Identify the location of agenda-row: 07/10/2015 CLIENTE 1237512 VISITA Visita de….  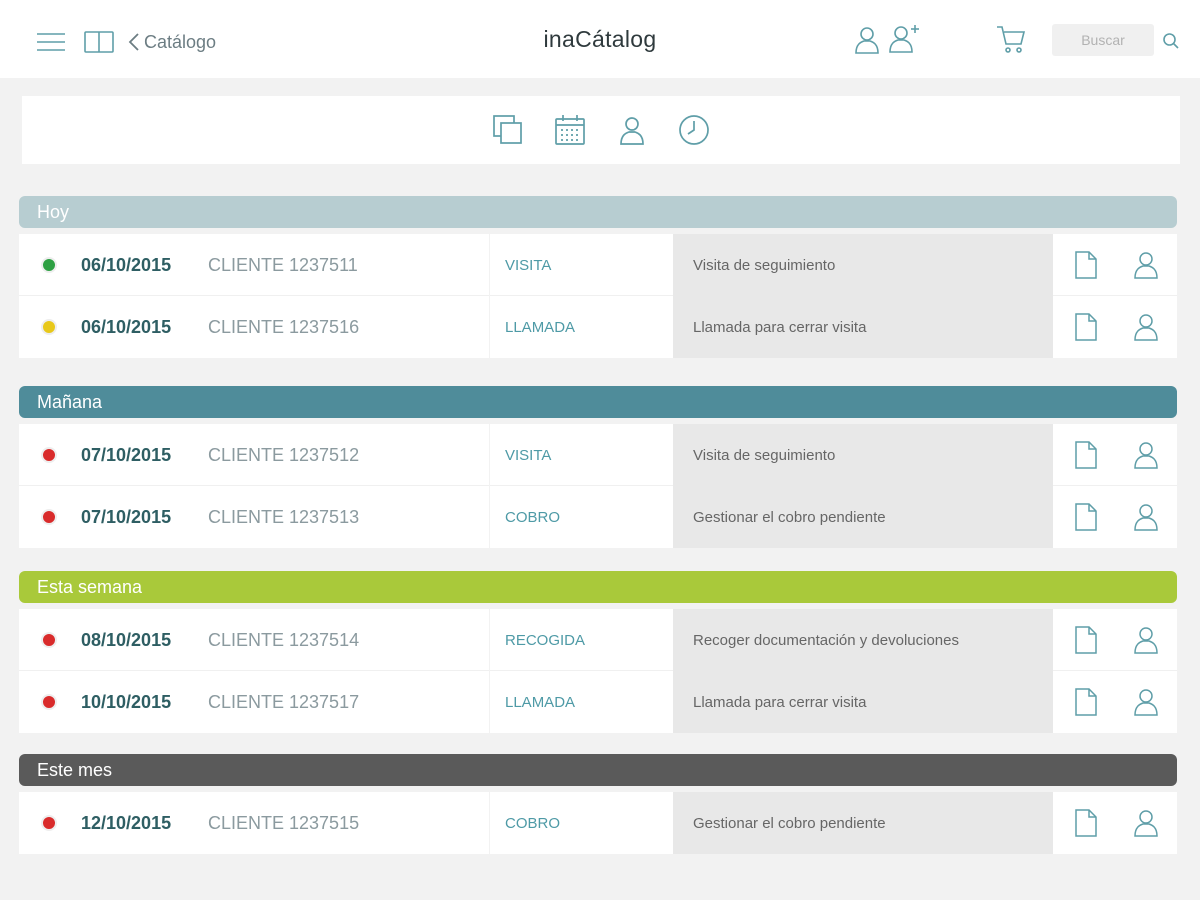
(598, 455).